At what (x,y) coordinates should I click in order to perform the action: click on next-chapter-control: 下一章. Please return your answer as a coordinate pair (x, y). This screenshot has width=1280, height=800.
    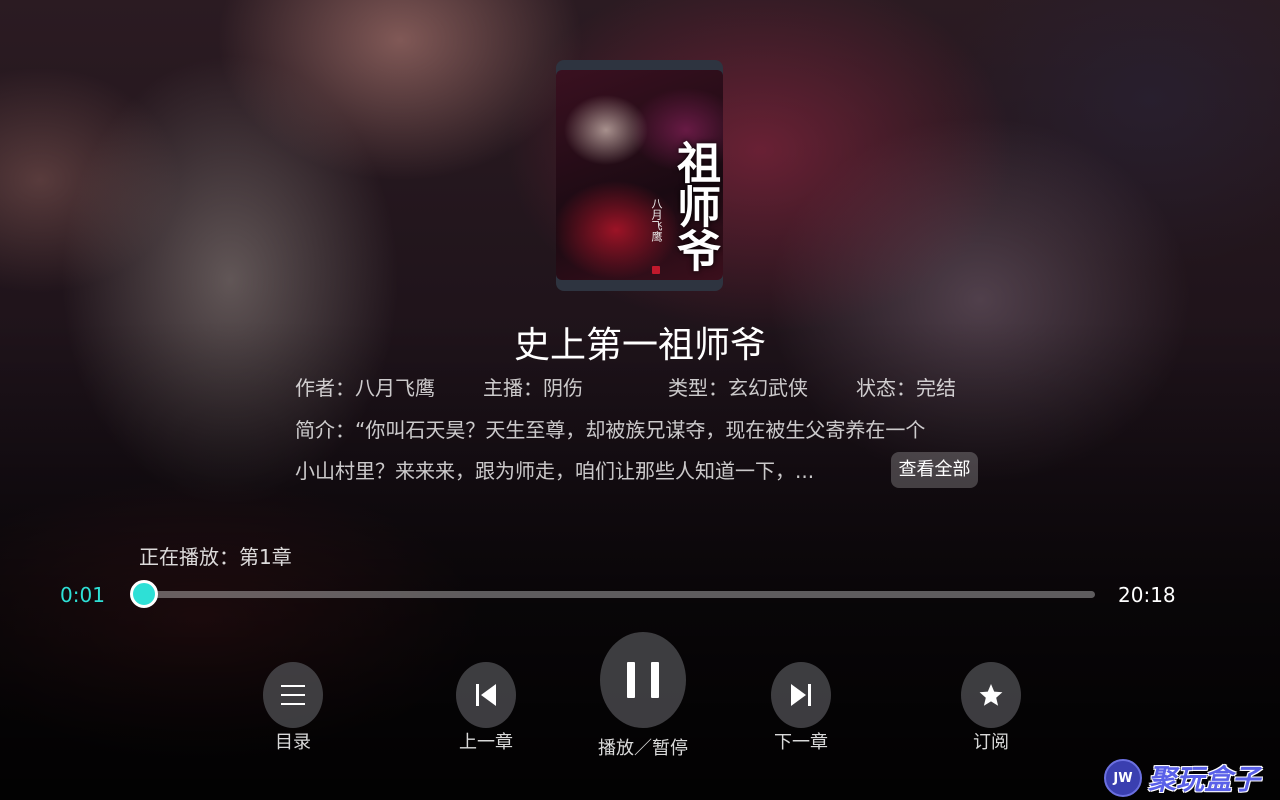
    Looking at the image, I should click on (801, 708).